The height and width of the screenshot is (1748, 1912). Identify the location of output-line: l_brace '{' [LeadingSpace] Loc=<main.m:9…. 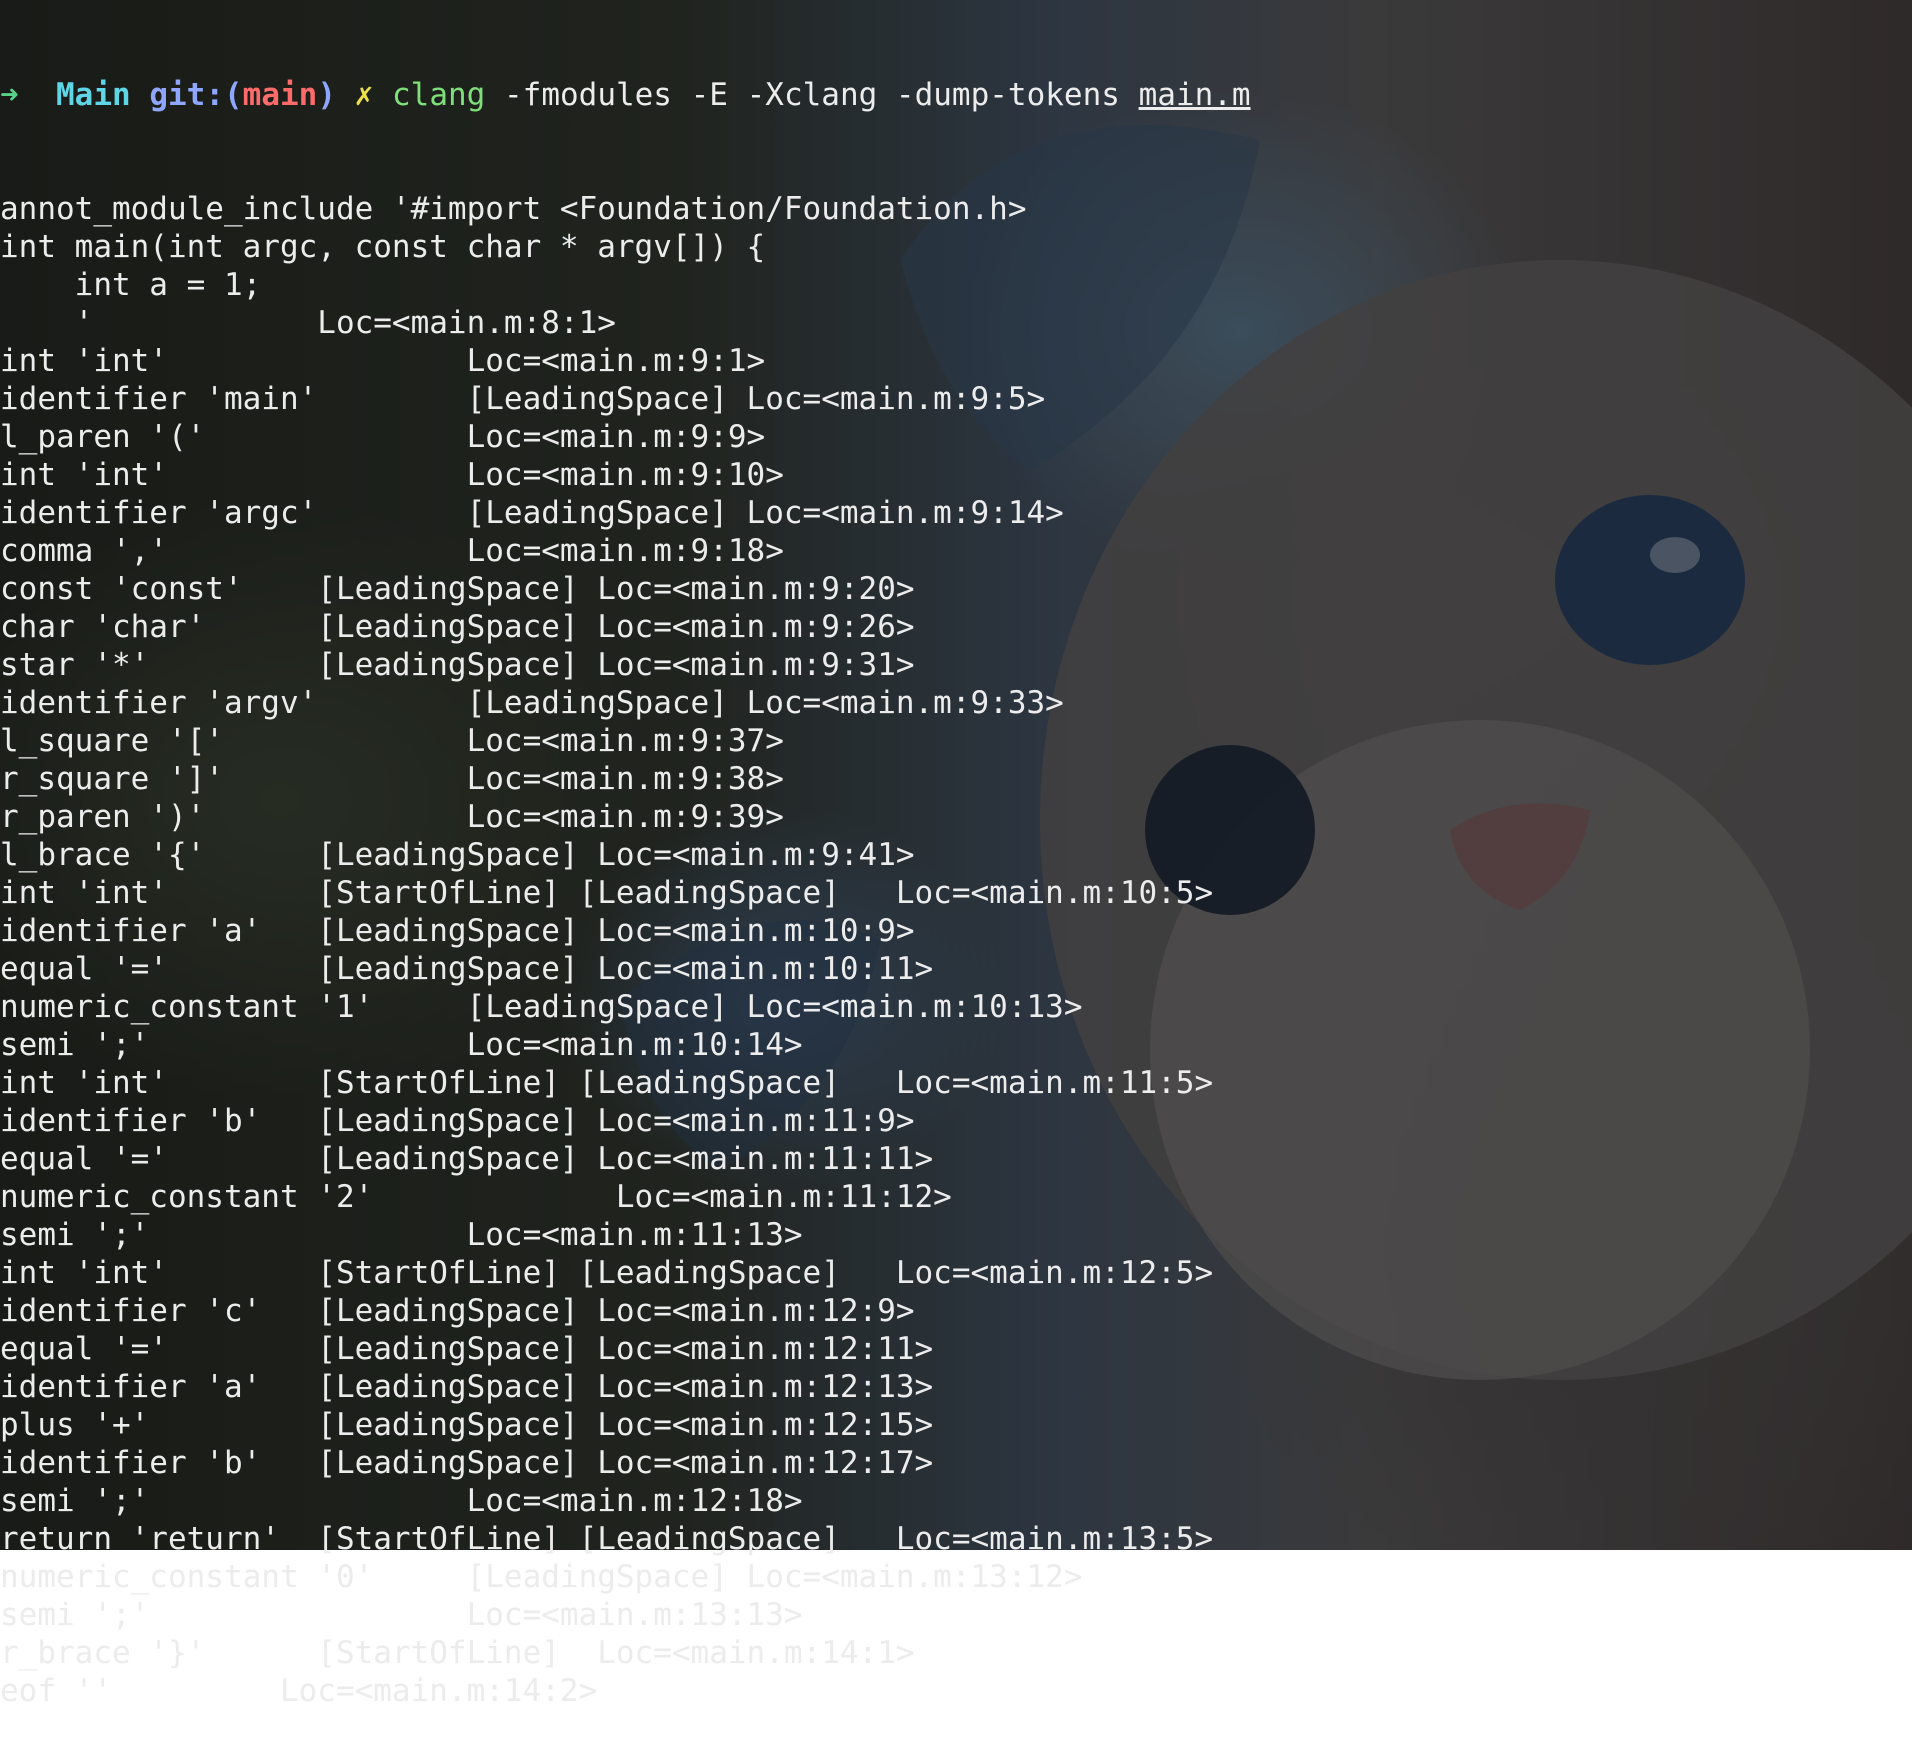
(457, 855).